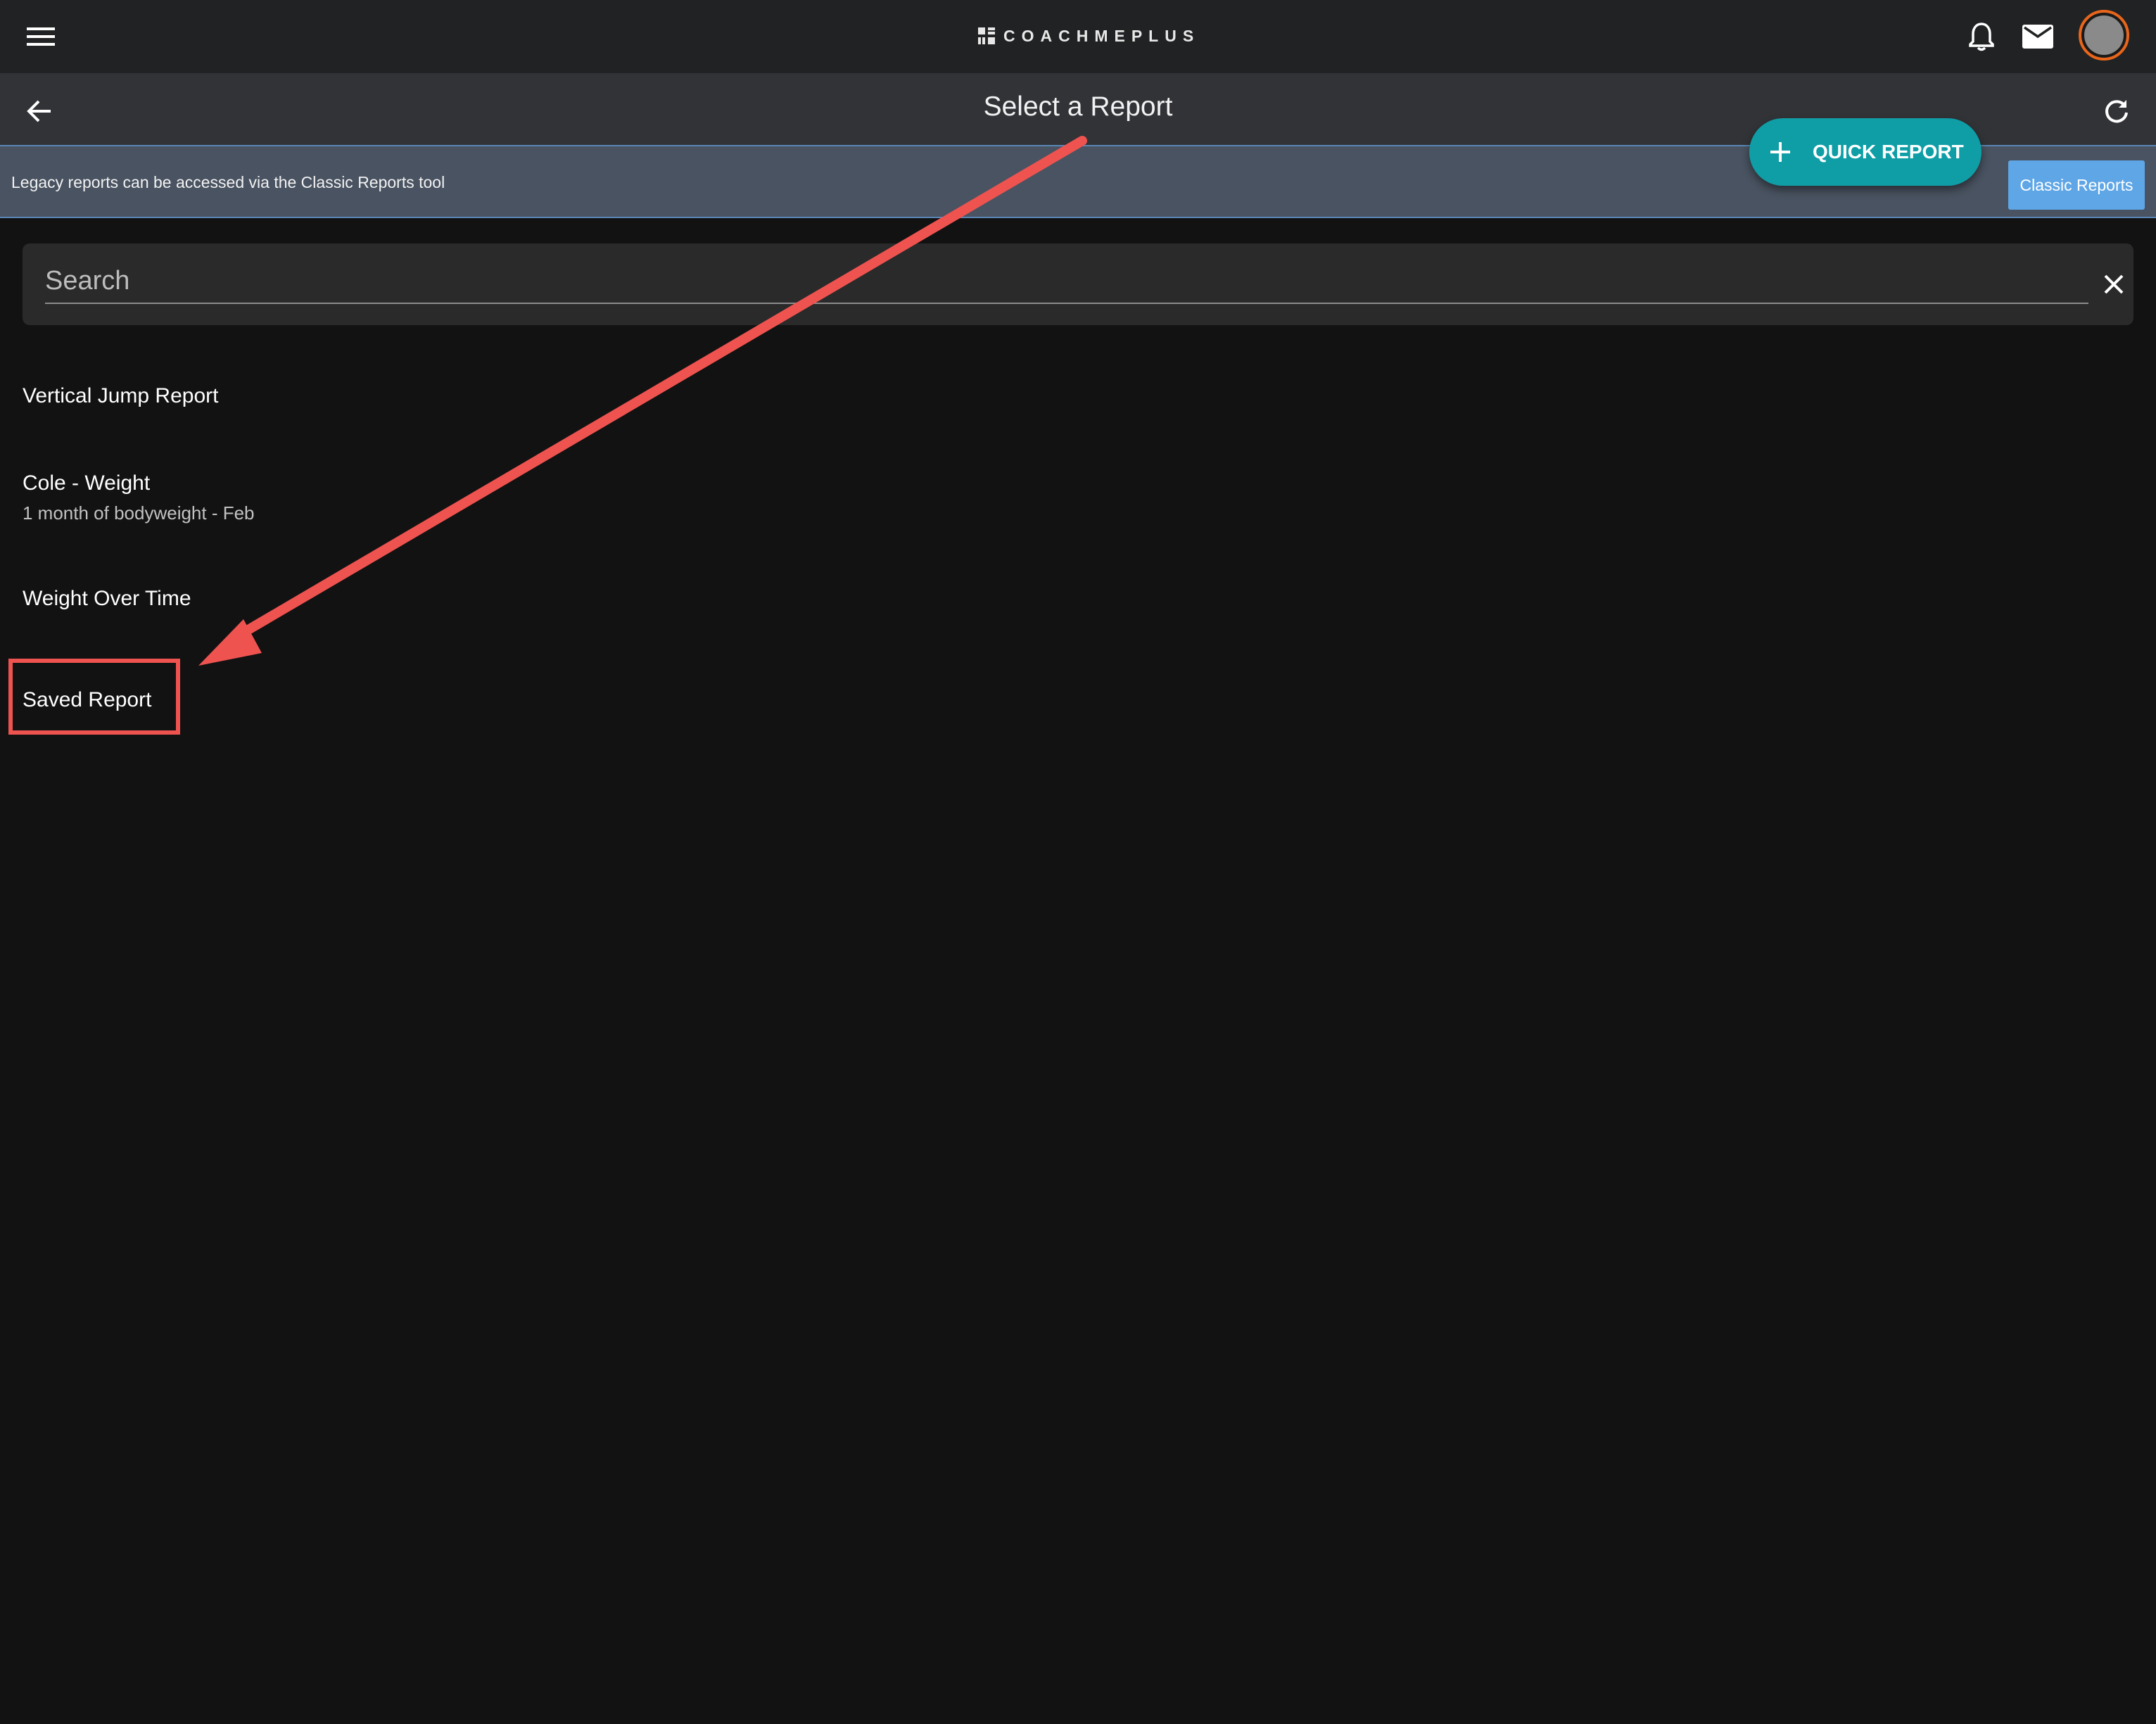 The width and height of the screenshot is (2156, 1724). I want to click on quick-report-button: QUICK REPORT, so click(1865, 152).